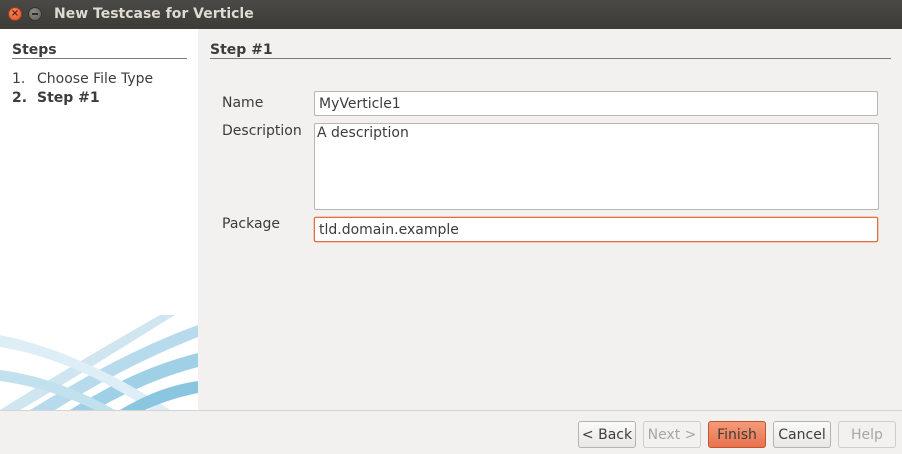 This screenshot has height=454, width=902. Describe the element at coordinates (241, 50) in the screenshot. I see `step-header: Step #1` at that location.